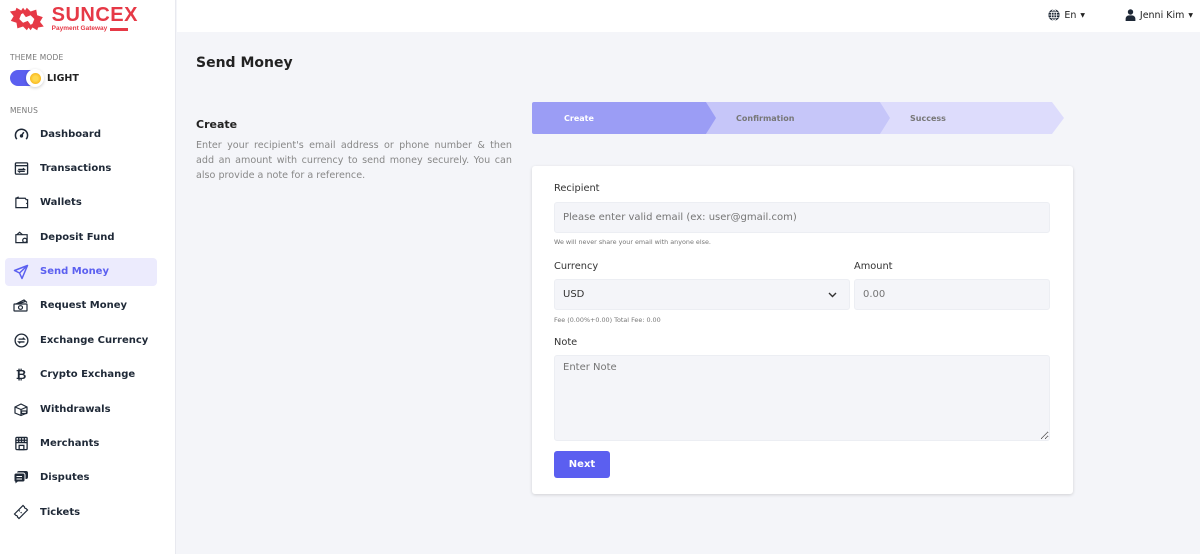  What do you see at coordinates (873, 266) in the screenshot?
I see `amount-label: Amount` at bounding box center [873, 266].